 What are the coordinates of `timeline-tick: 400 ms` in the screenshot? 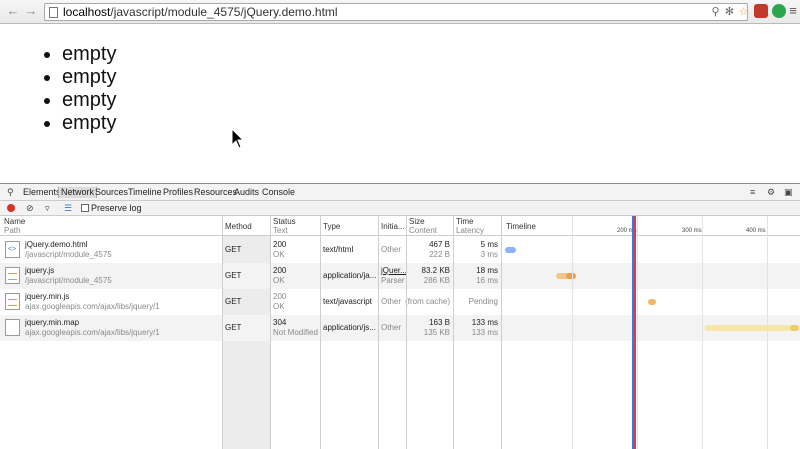 It's located at (756, 231).